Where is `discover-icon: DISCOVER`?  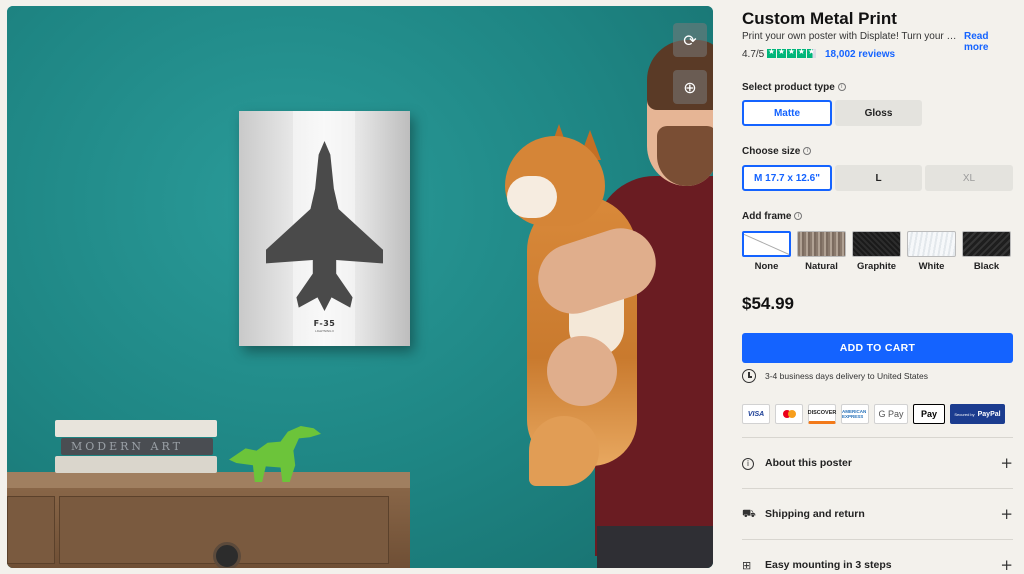 discover-icon: DISCOVER is located at coordinates (822, 414).